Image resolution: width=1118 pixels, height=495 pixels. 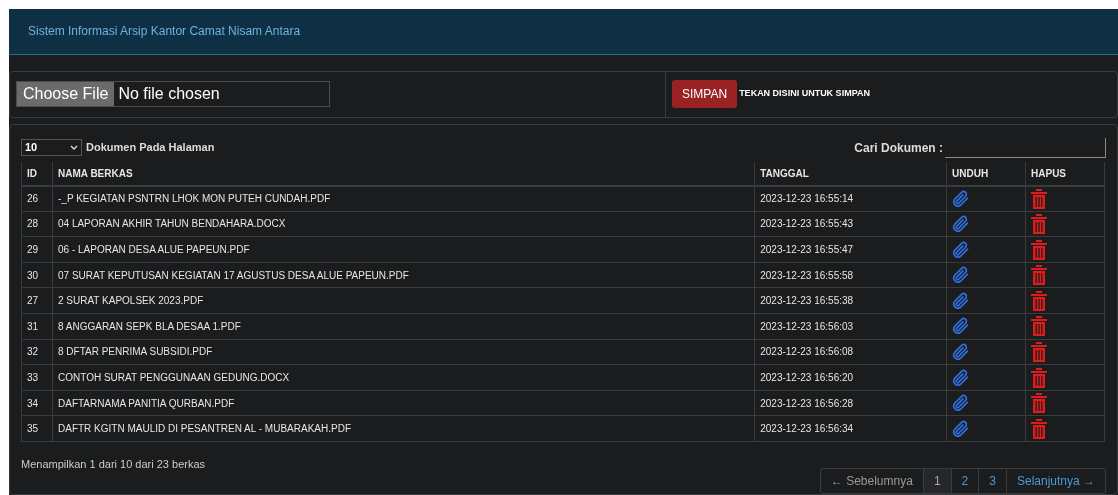 I want to click on id-cell: 26, so click(x=33, y=199).